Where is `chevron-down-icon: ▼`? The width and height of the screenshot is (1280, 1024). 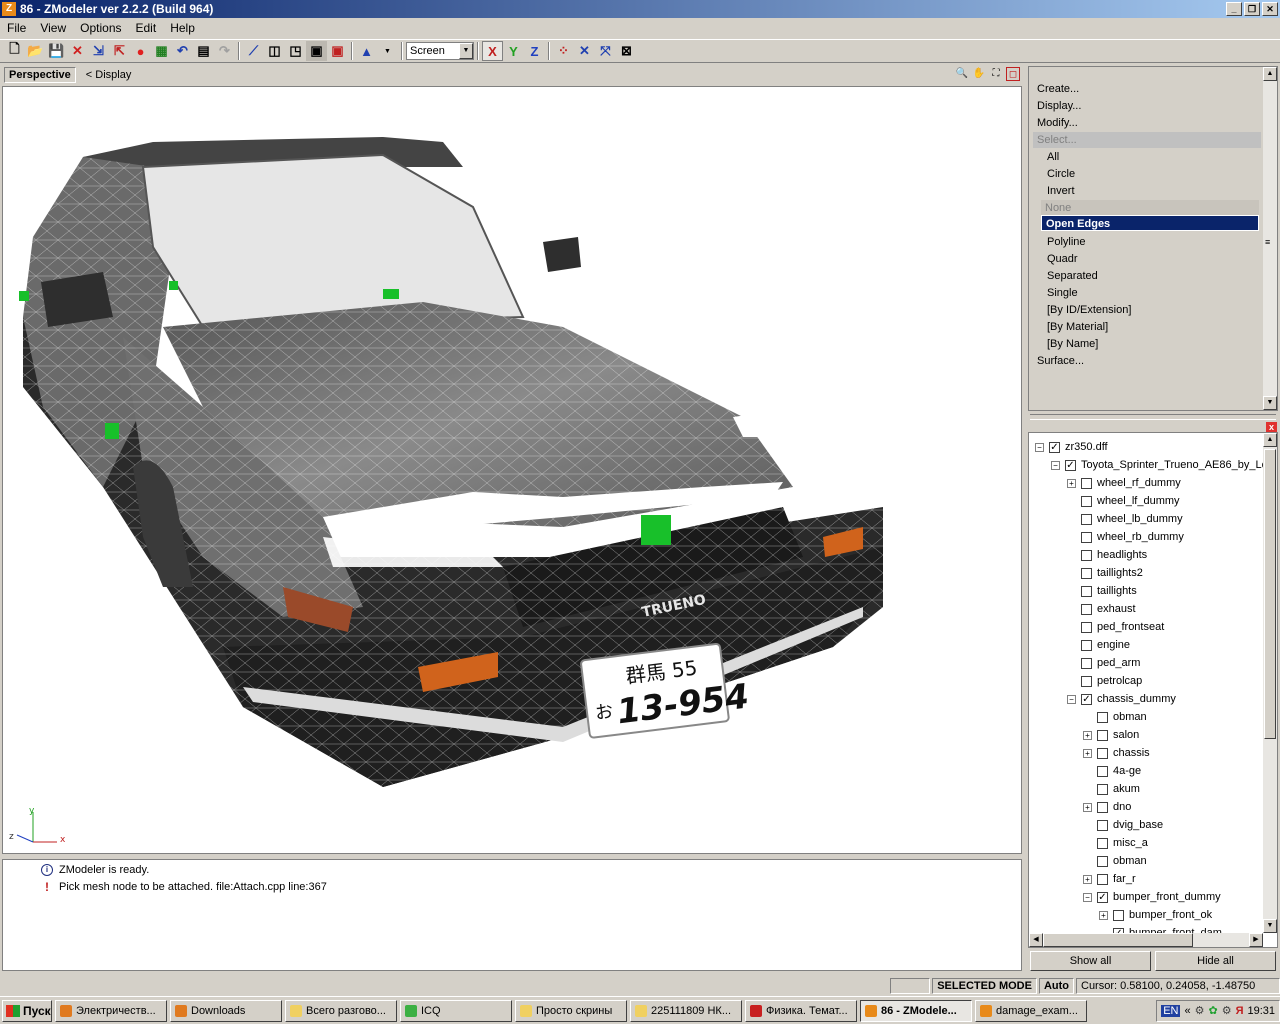 chevron-down-icon: ▼ is located at coordinates (466, 51).